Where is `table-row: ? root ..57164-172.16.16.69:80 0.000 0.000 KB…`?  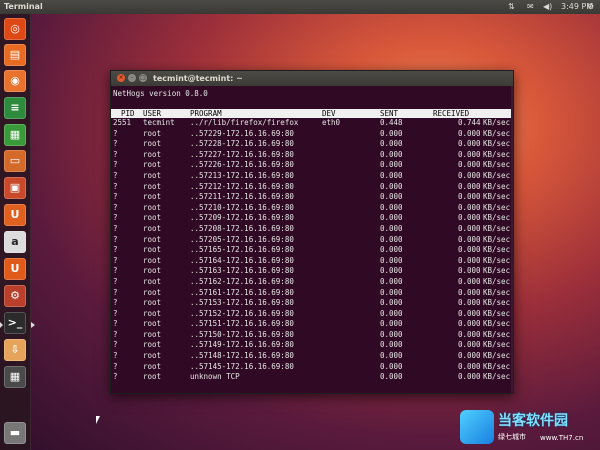 table-row: ? root ..57164-172.16.16.69:80 0.000 0.000 KB… is located at coordinates (311, 261).